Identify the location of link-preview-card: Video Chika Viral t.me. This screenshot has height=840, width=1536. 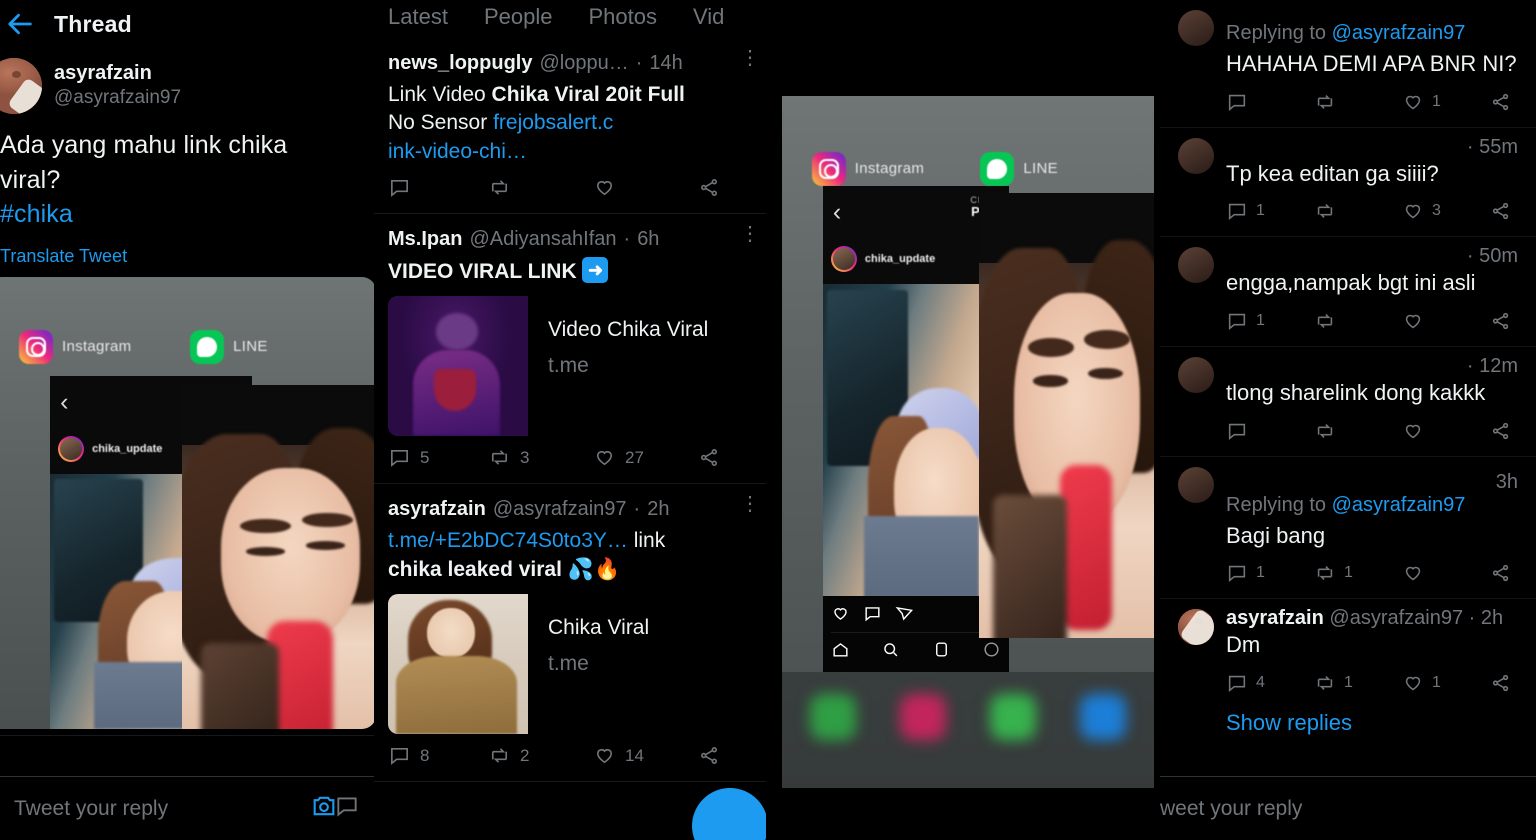
(572, 366).